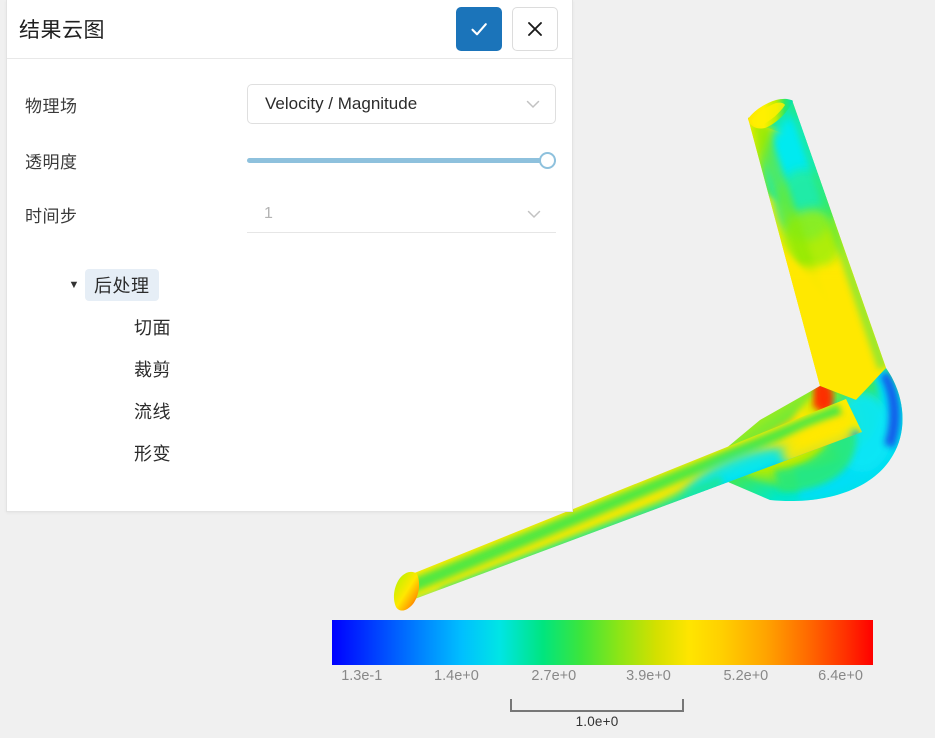 The height and width of the screenshot is (738, 935). What do you see at coordinates (602, 642) in the screenshot?
I see `color-legend-bar` at bounding box center [602, 642].